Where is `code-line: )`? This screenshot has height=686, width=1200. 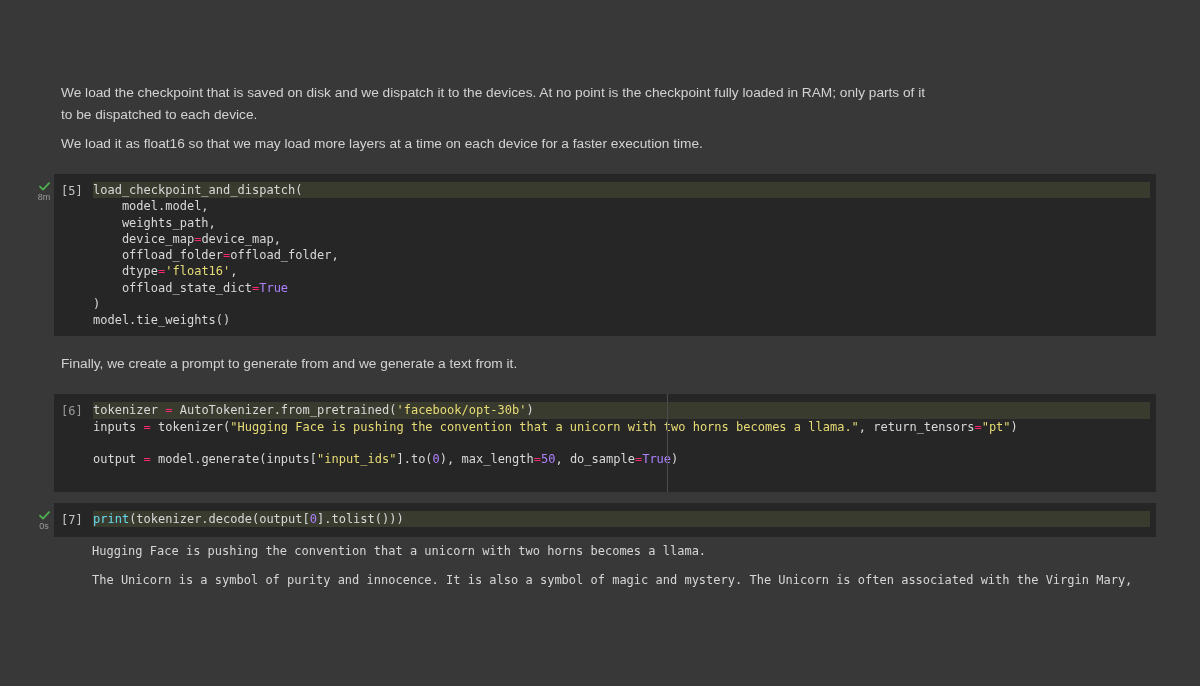 code-line: ) is located at coordinates (97, 303).